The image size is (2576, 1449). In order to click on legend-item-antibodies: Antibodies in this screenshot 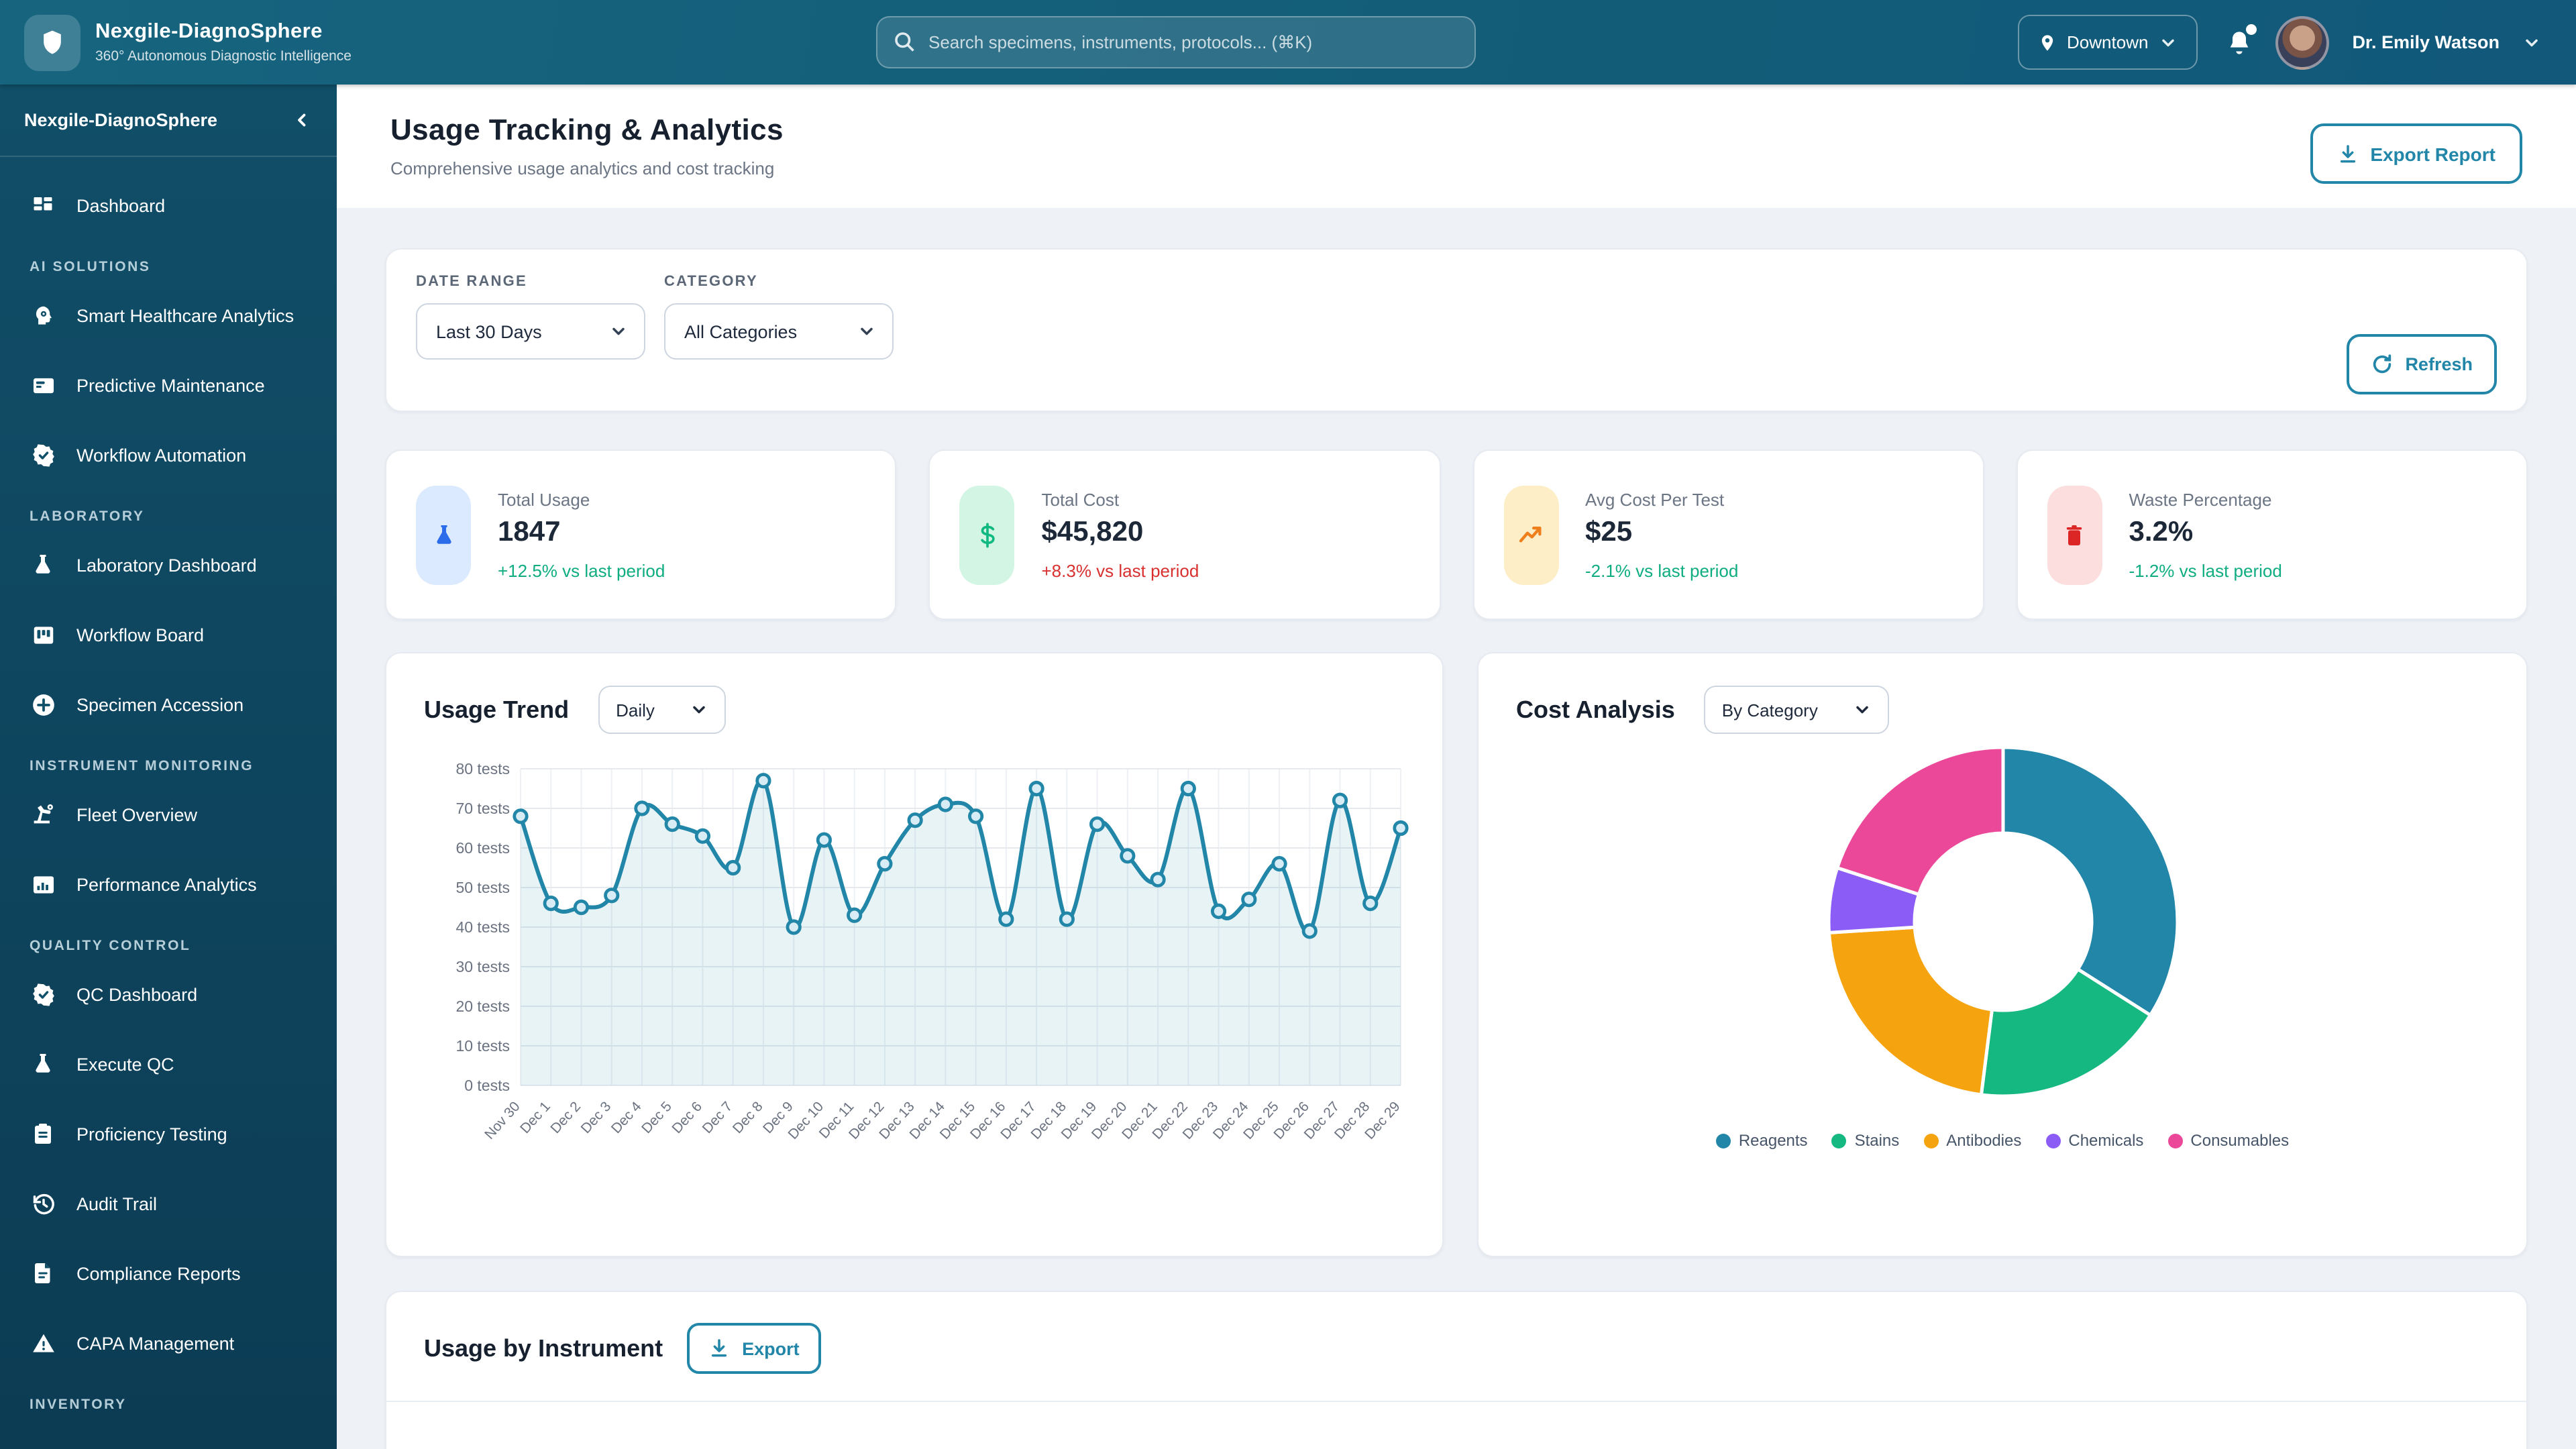, I will do `click(1972, 1140)`.